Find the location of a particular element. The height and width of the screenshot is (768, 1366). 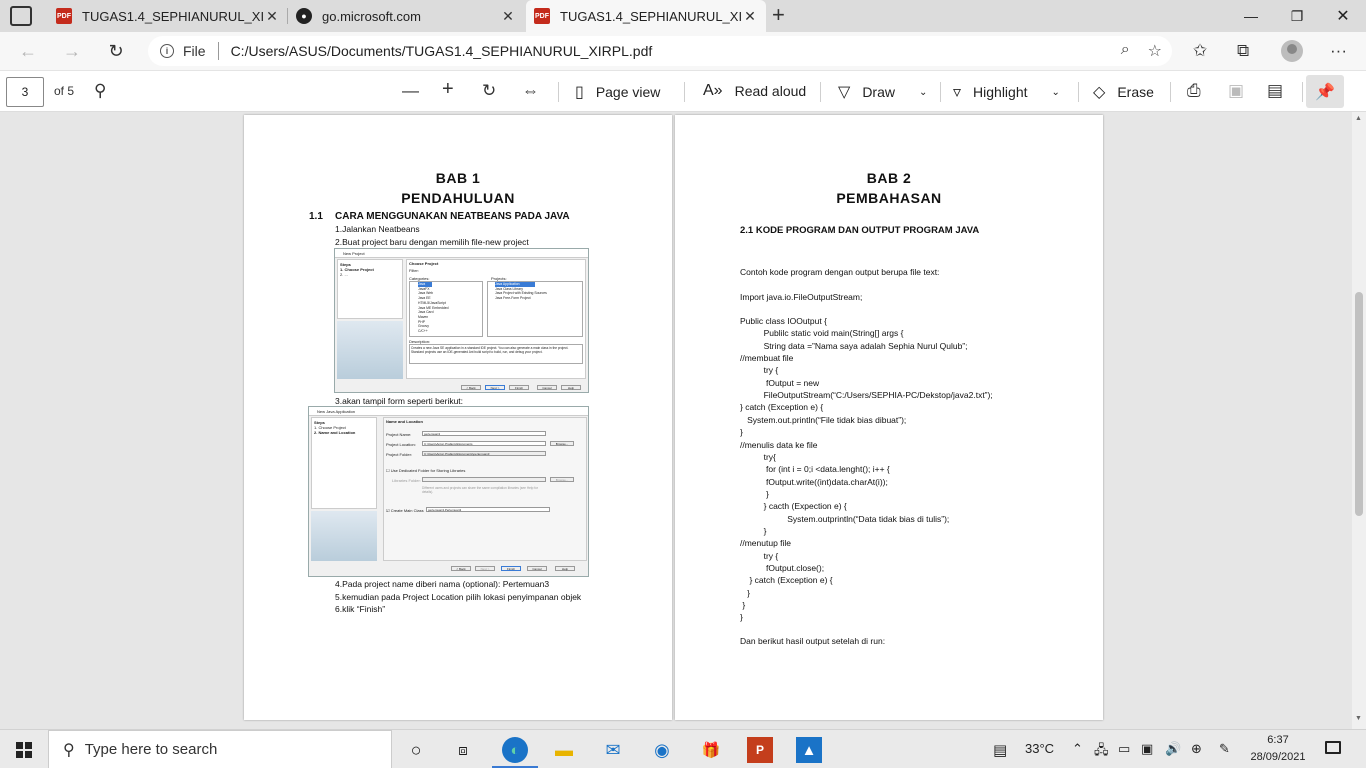

zoom-out-icon: — is located at coordinates (410, 91).